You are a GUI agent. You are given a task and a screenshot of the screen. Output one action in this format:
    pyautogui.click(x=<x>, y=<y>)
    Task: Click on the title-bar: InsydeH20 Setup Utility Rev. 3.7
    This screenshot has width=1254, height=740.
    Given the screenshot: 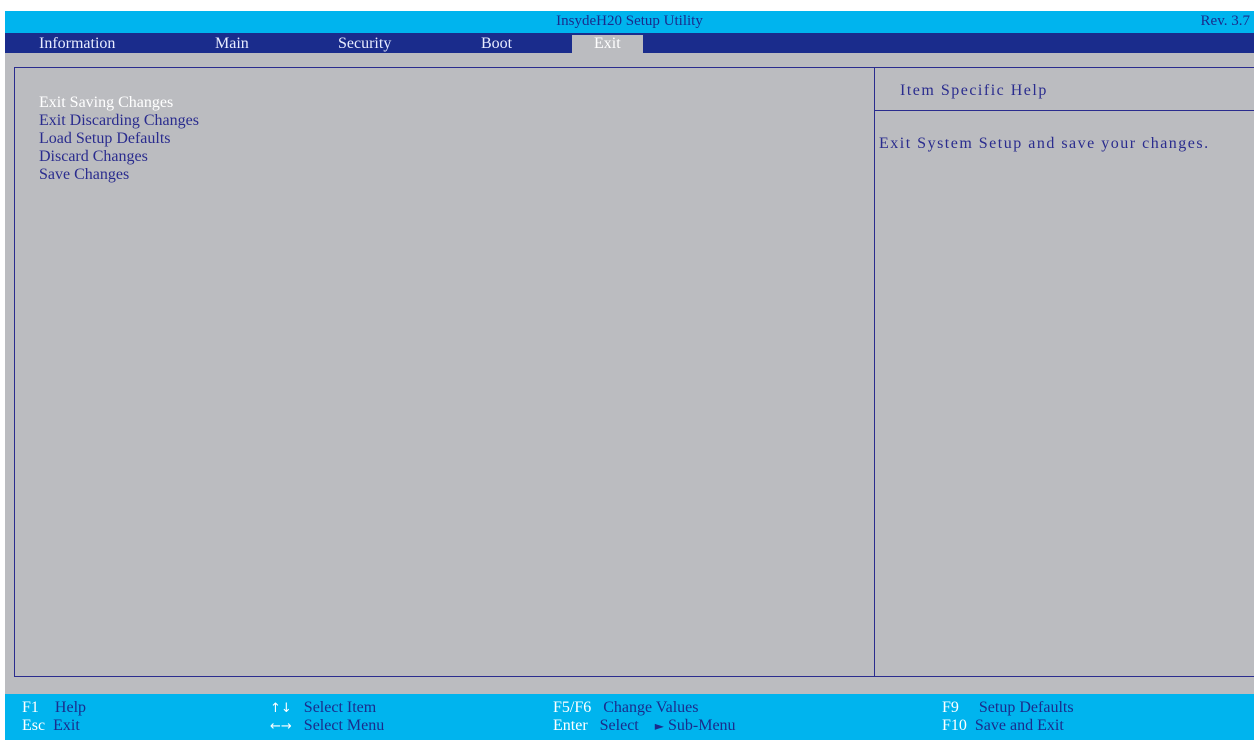 What is the action you would take?
    pyautogui.click(x=629, y=22)
    